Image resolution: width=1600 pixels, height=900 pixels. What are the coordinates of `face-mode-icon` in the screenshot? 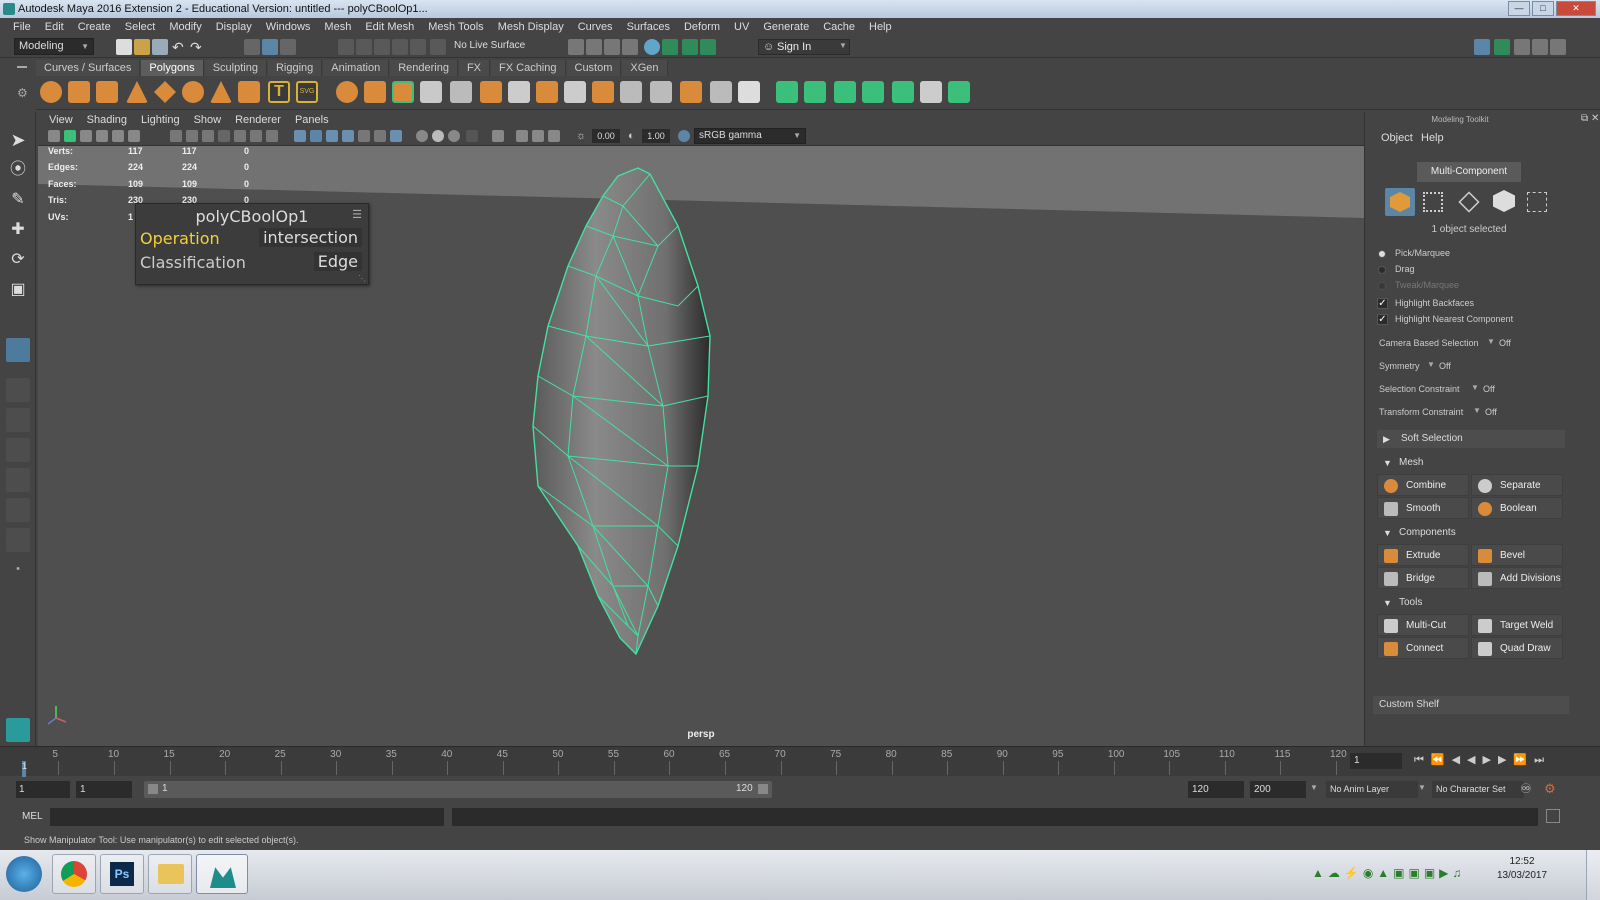 It's located at (1504, 201).